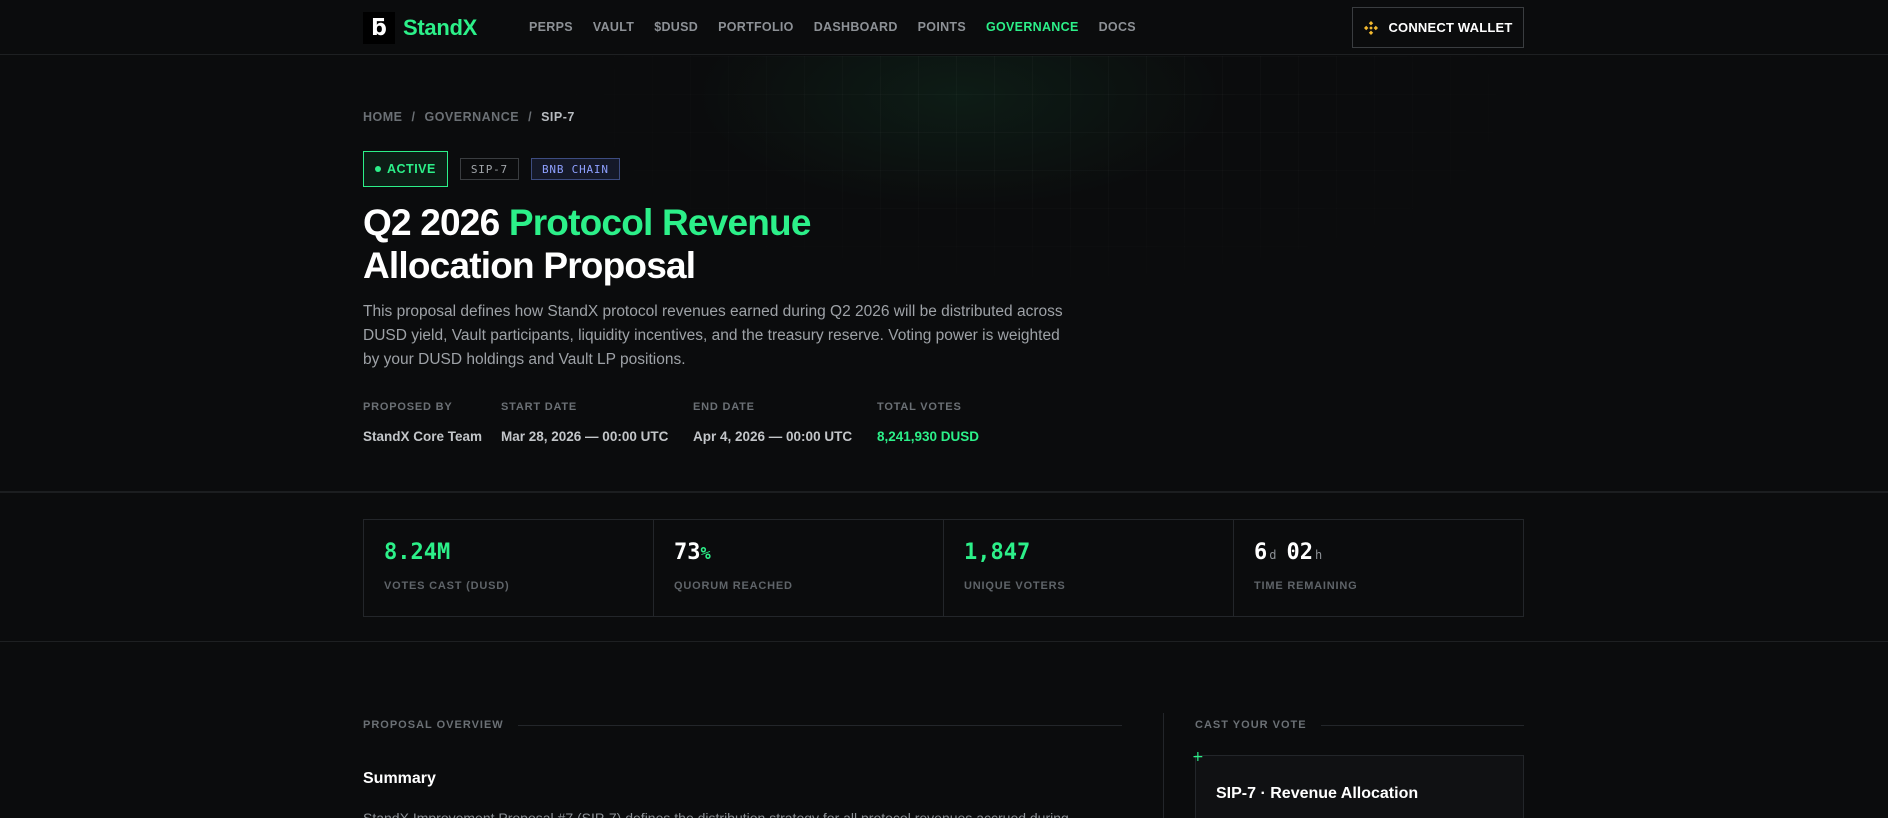  Describe the element at coordinates (378, 169) in the screenshot. I see `status-dot-icon` at that location.